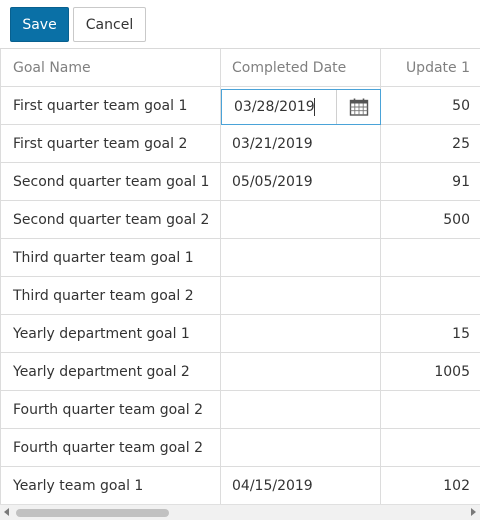 This screenshot has height=520, width=480. I want to click on toolbar: Save Cancel, so click(240, 24).